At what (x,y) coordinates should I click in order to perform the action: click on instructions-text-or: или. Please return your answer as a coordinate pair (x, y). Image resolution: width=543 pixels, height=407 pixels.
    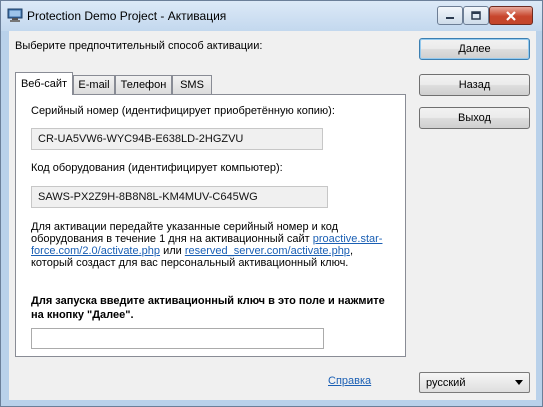
    Looking at the image, I should click on (172, 251).